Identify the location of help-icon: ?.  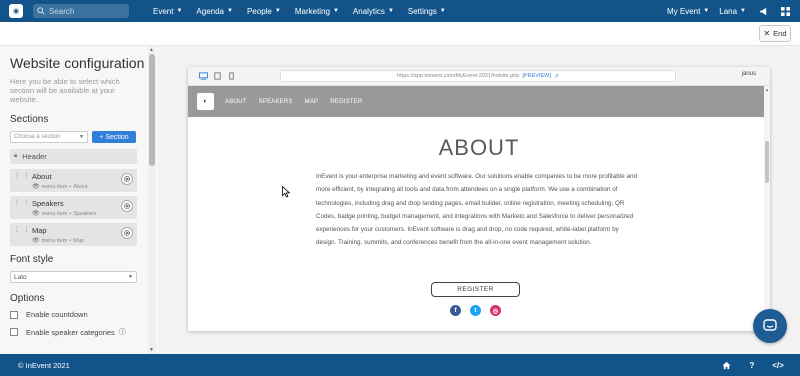
(752, 365).